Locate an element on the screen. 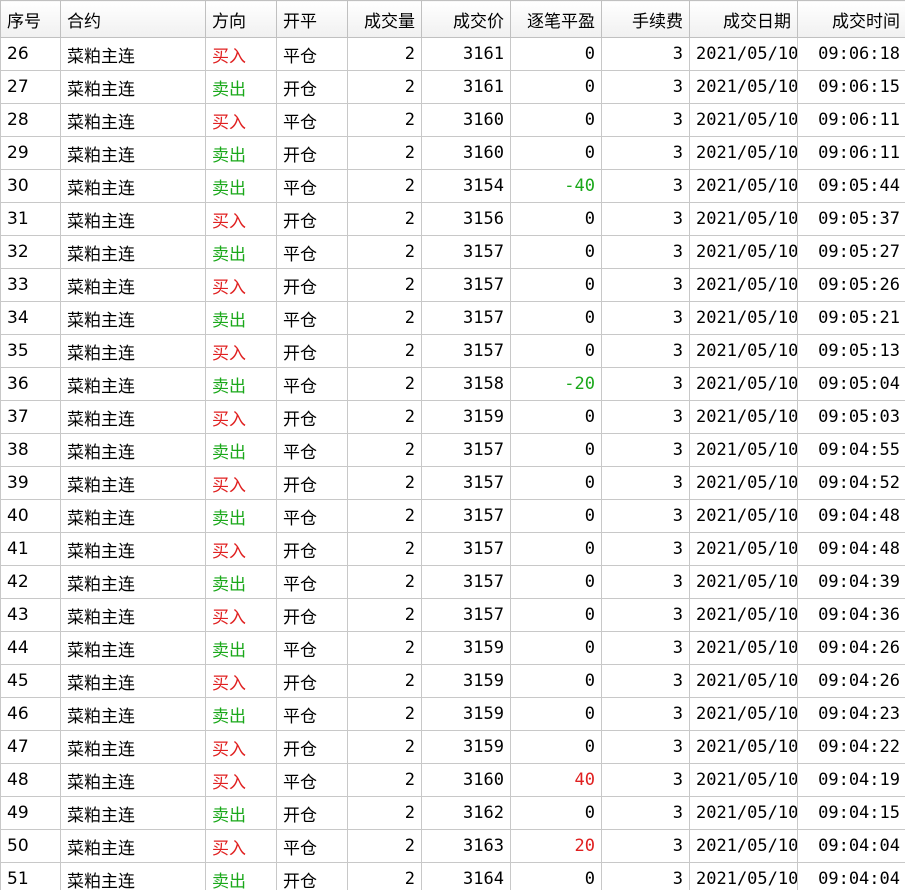 This screenshot has width=905, height=890. cell-pnl: 40 is located at coordinates (556, 780).